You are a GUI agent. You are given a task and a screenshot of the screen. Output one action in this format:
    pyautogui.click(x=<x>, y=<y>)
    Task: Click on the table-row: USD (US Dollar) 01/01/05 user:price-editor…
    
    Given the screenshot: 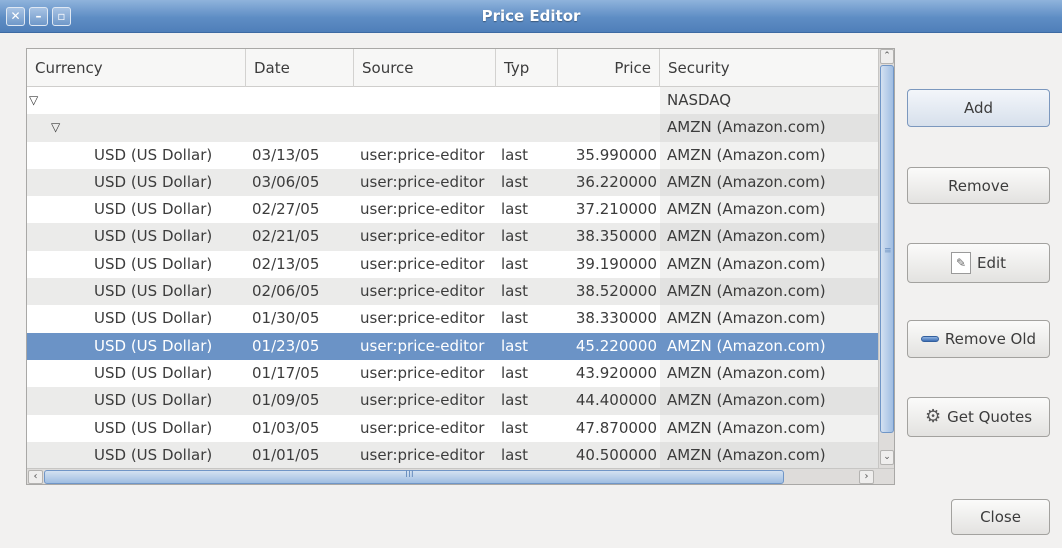 What is the action you would take?
    pyautogui.click(x=452, y=455)
    